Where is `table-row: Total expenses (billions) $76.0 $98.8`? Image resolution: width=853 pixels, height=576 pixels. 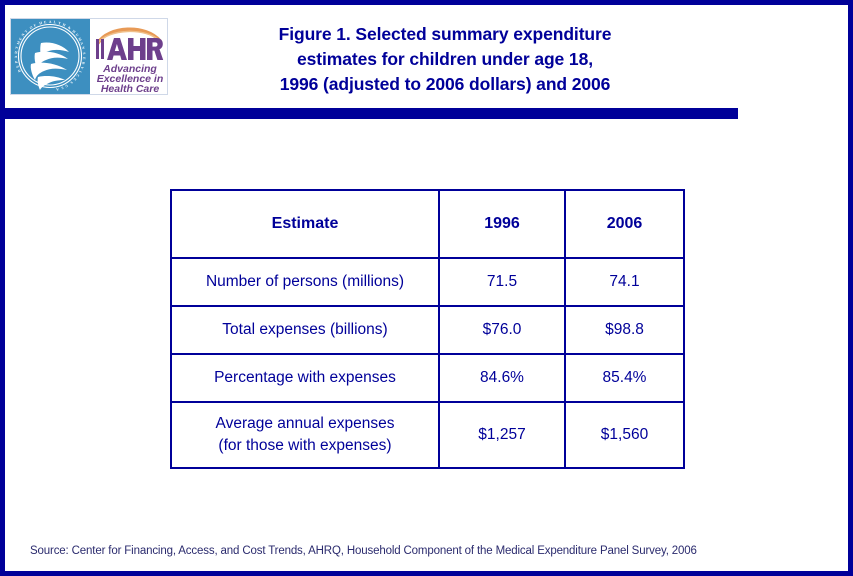 table-row: Total expenses (billions) $76.0 $98.8 is located at coordinates (427, 330).